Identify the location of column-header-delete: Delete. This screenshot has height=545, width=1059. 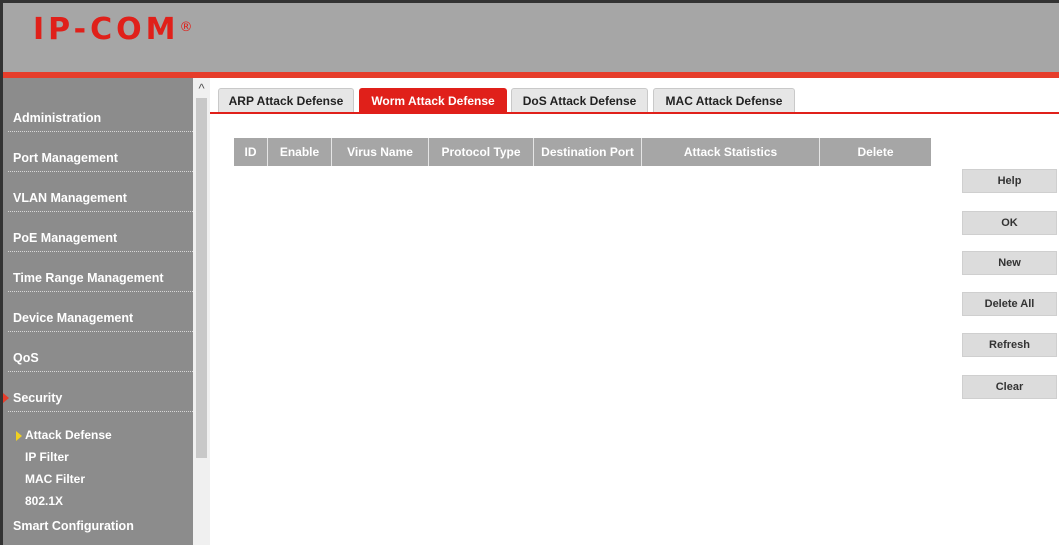
(875, 152).